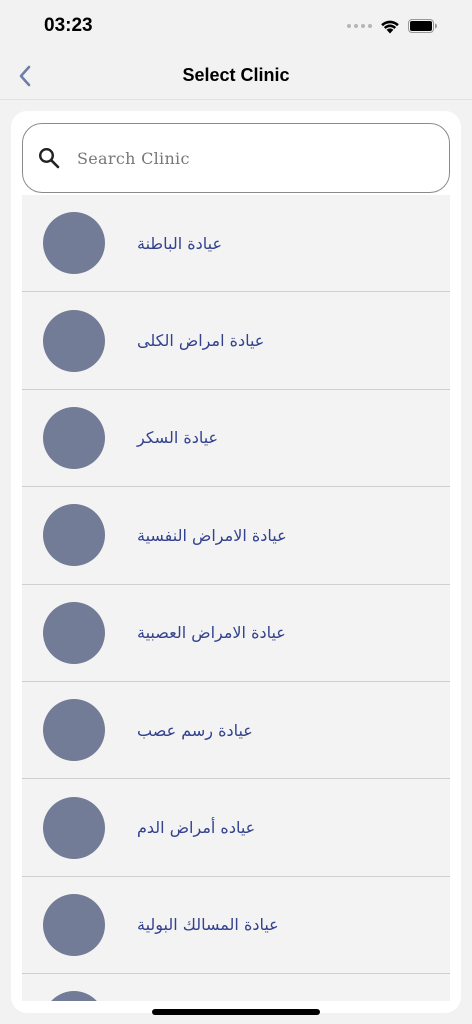 The width and height of the screenshot is (472, 1024). I want to click on clinic-item: عيادة امراض الكلى, so click(236, 341).